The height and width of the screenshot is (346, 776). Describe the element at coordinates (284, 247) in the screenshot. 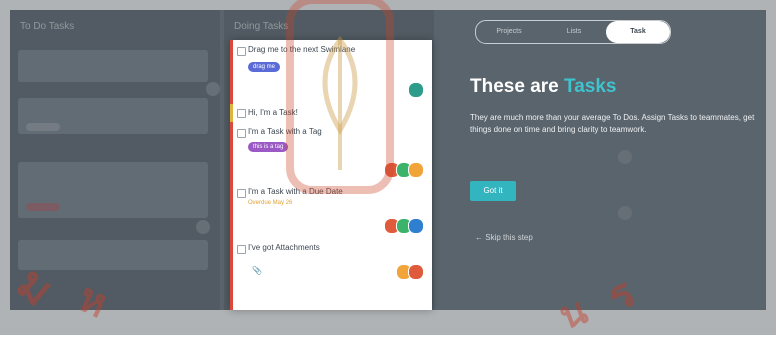

I see `task-title: I've got Attachments` at that location.